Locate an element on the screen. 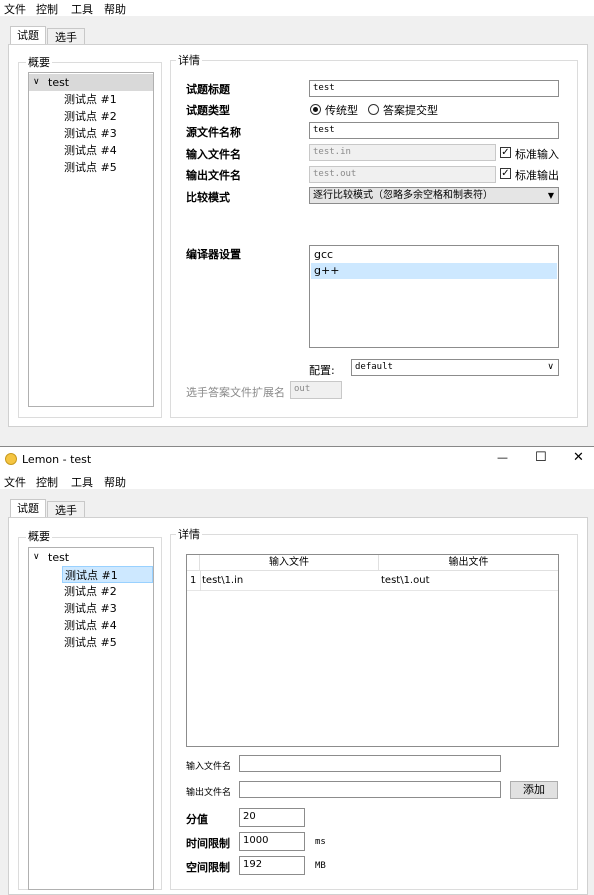  time-unit: ms is located at coordinates (320, 842).